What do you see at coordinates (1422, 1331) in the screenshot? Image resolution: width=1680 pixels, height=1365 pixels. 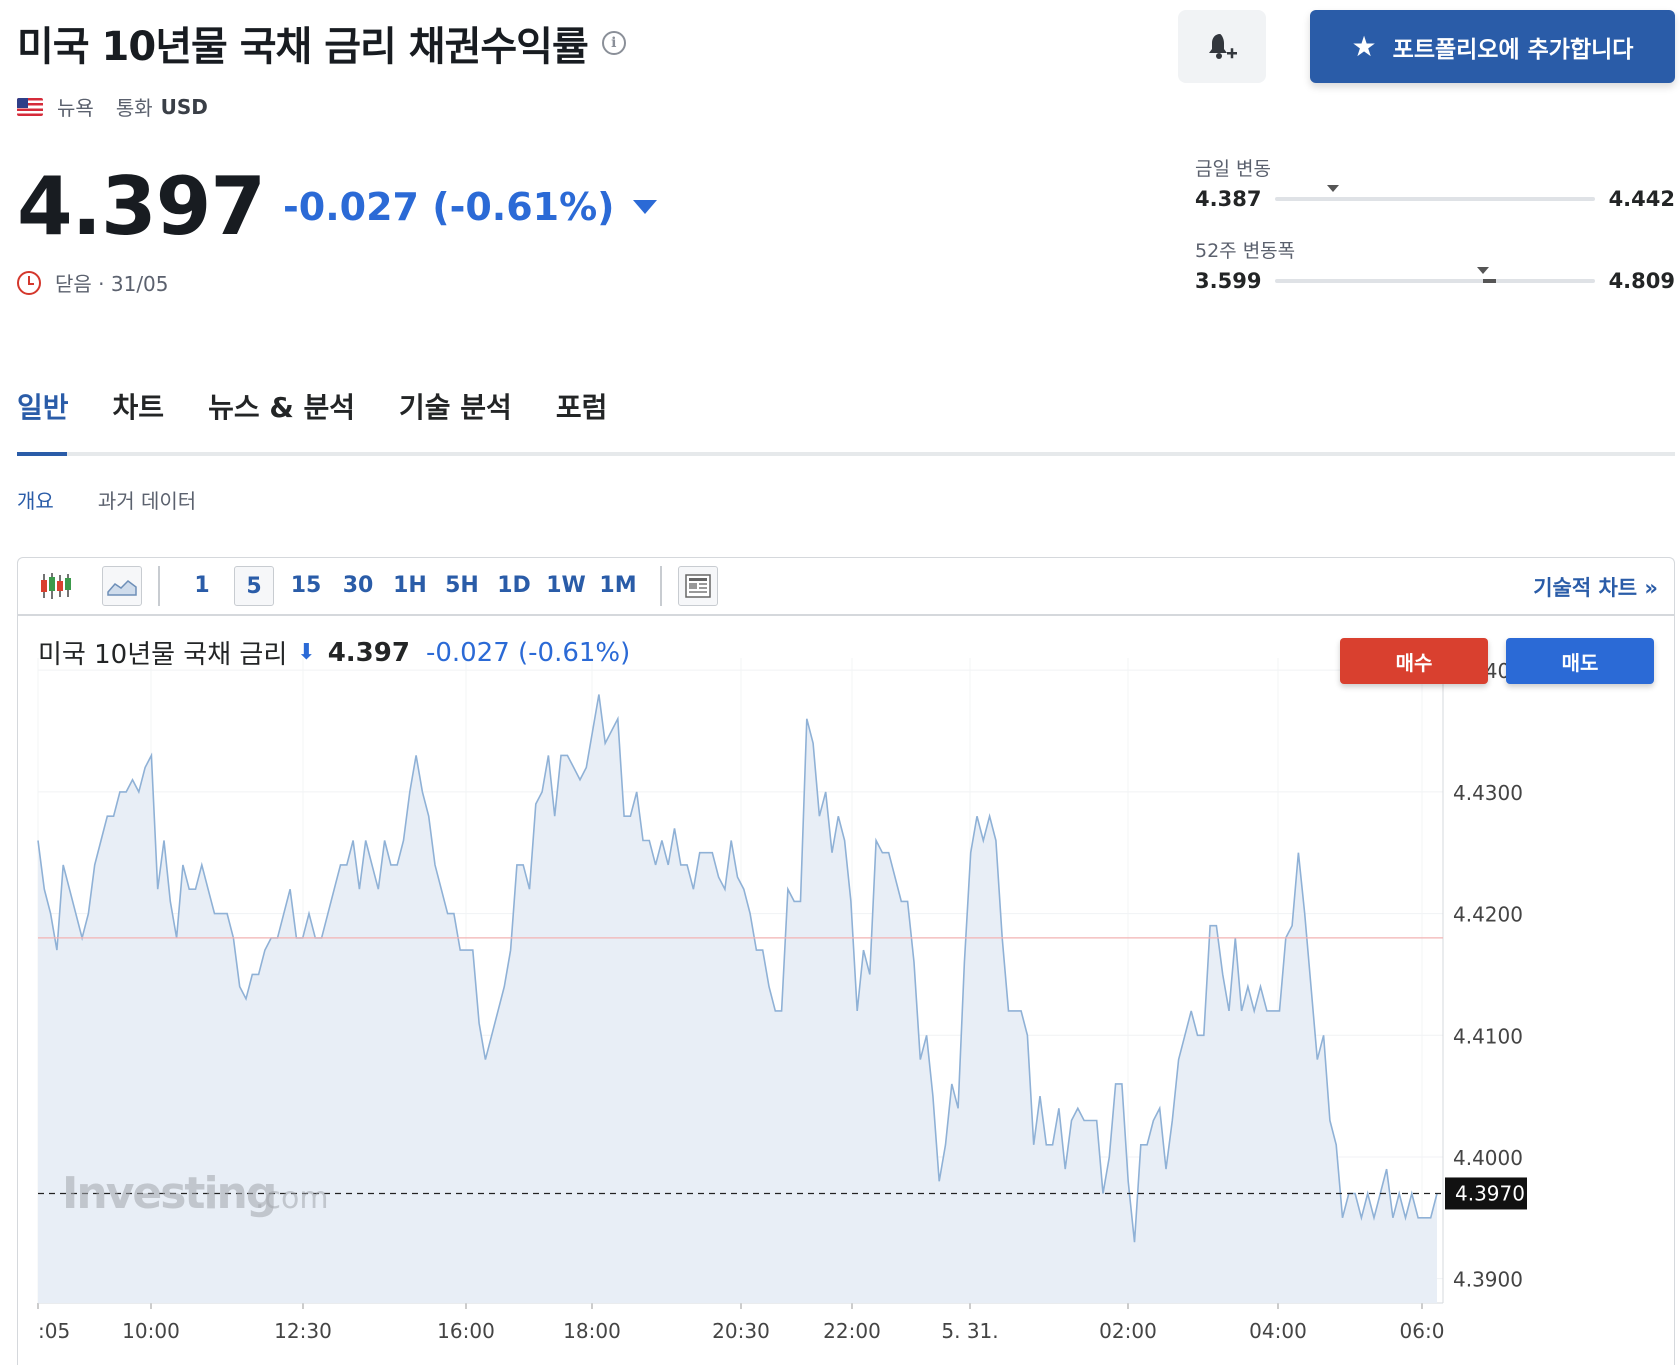 I see `x-tick-label: 06:0` at bounding box center [1422, 1331].